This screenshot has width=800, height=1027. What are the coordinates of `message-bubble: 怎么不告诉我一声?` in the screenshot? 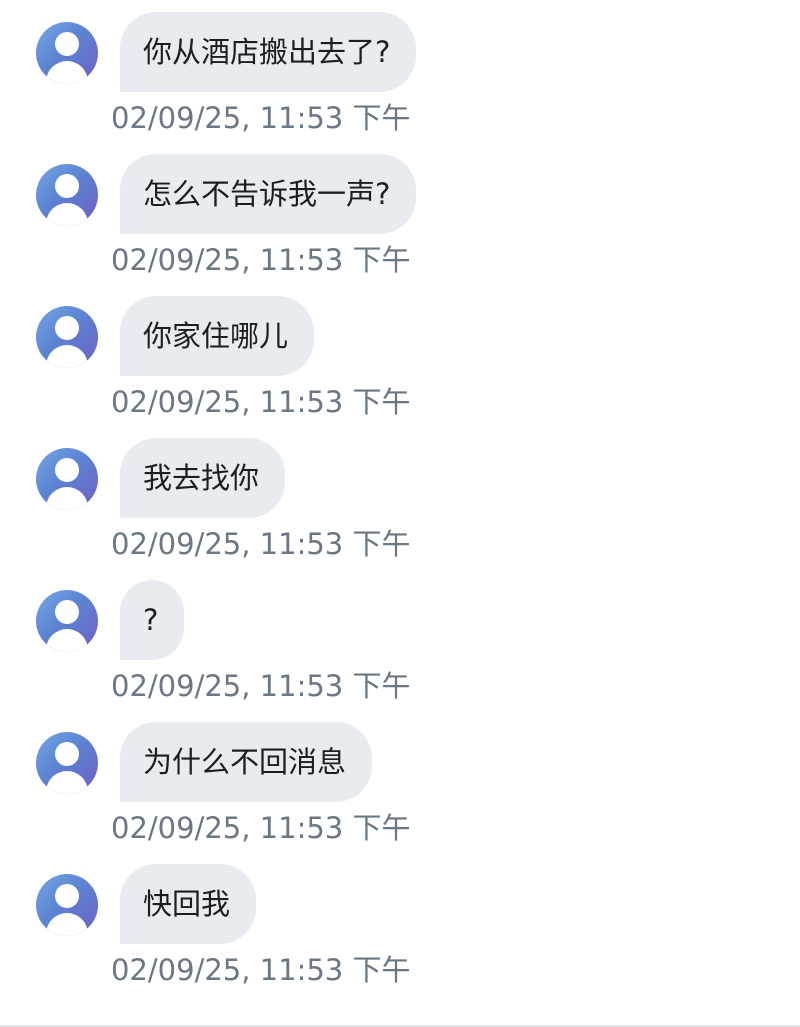 It's located at (268, 194).